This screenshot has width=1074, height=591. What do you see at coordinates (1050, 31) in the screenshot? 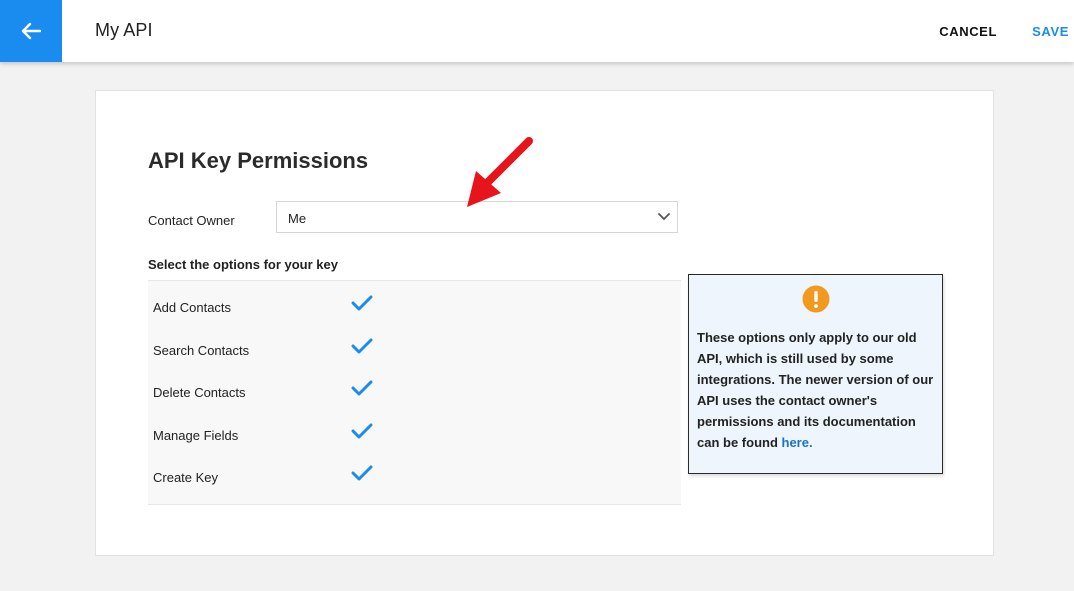
I see `save-button: SAVE` at bounding box center [1050, 31].